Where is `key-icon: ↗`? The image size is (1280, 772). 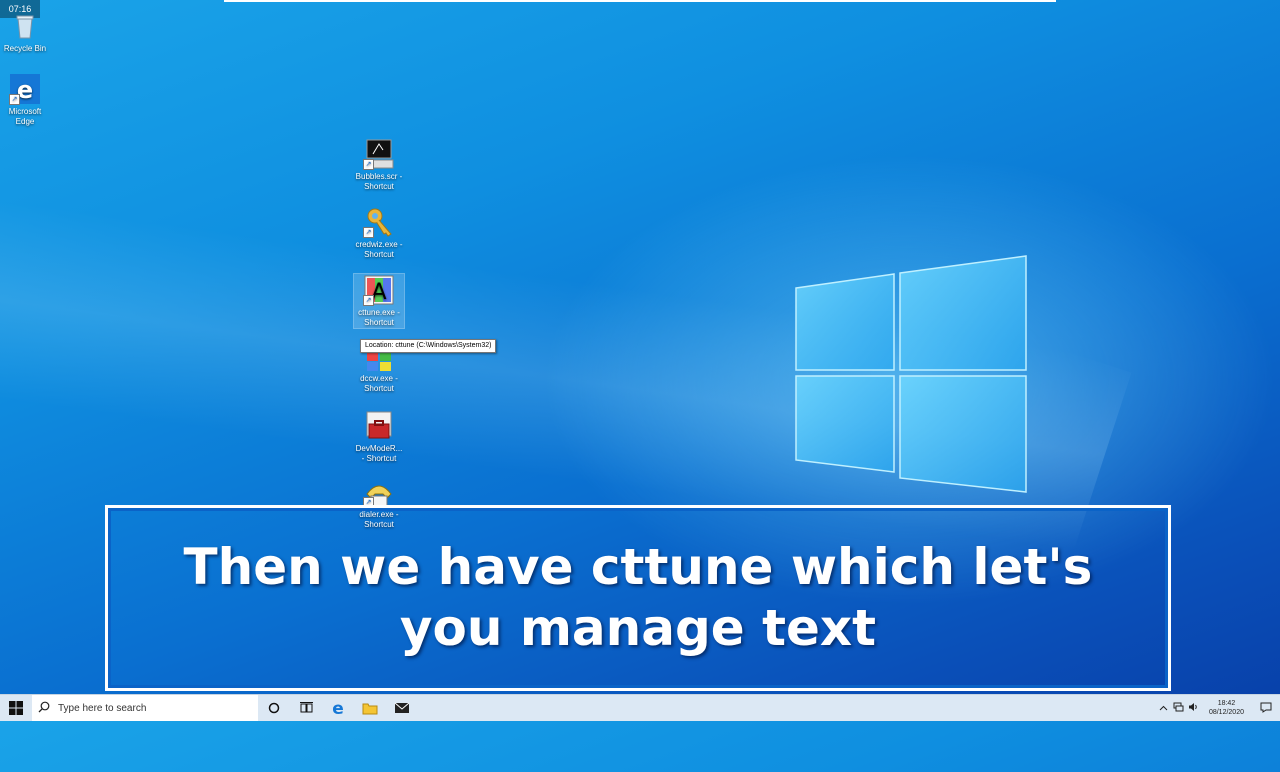
key-icon: ↗ is located at coordinates (379, 222).